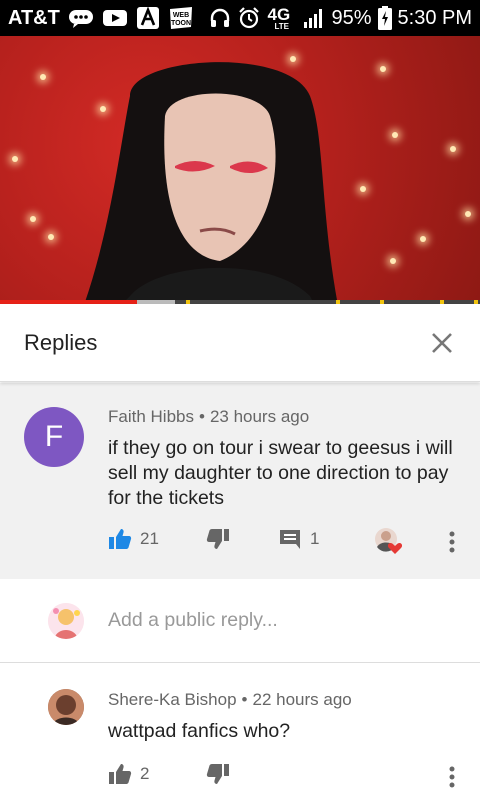 This screenshot has height=792, width=480. What do you see at coordinates (288, 777) in the screenshot?
I see `comment-actions: 2` at bounding box center [288, 777].